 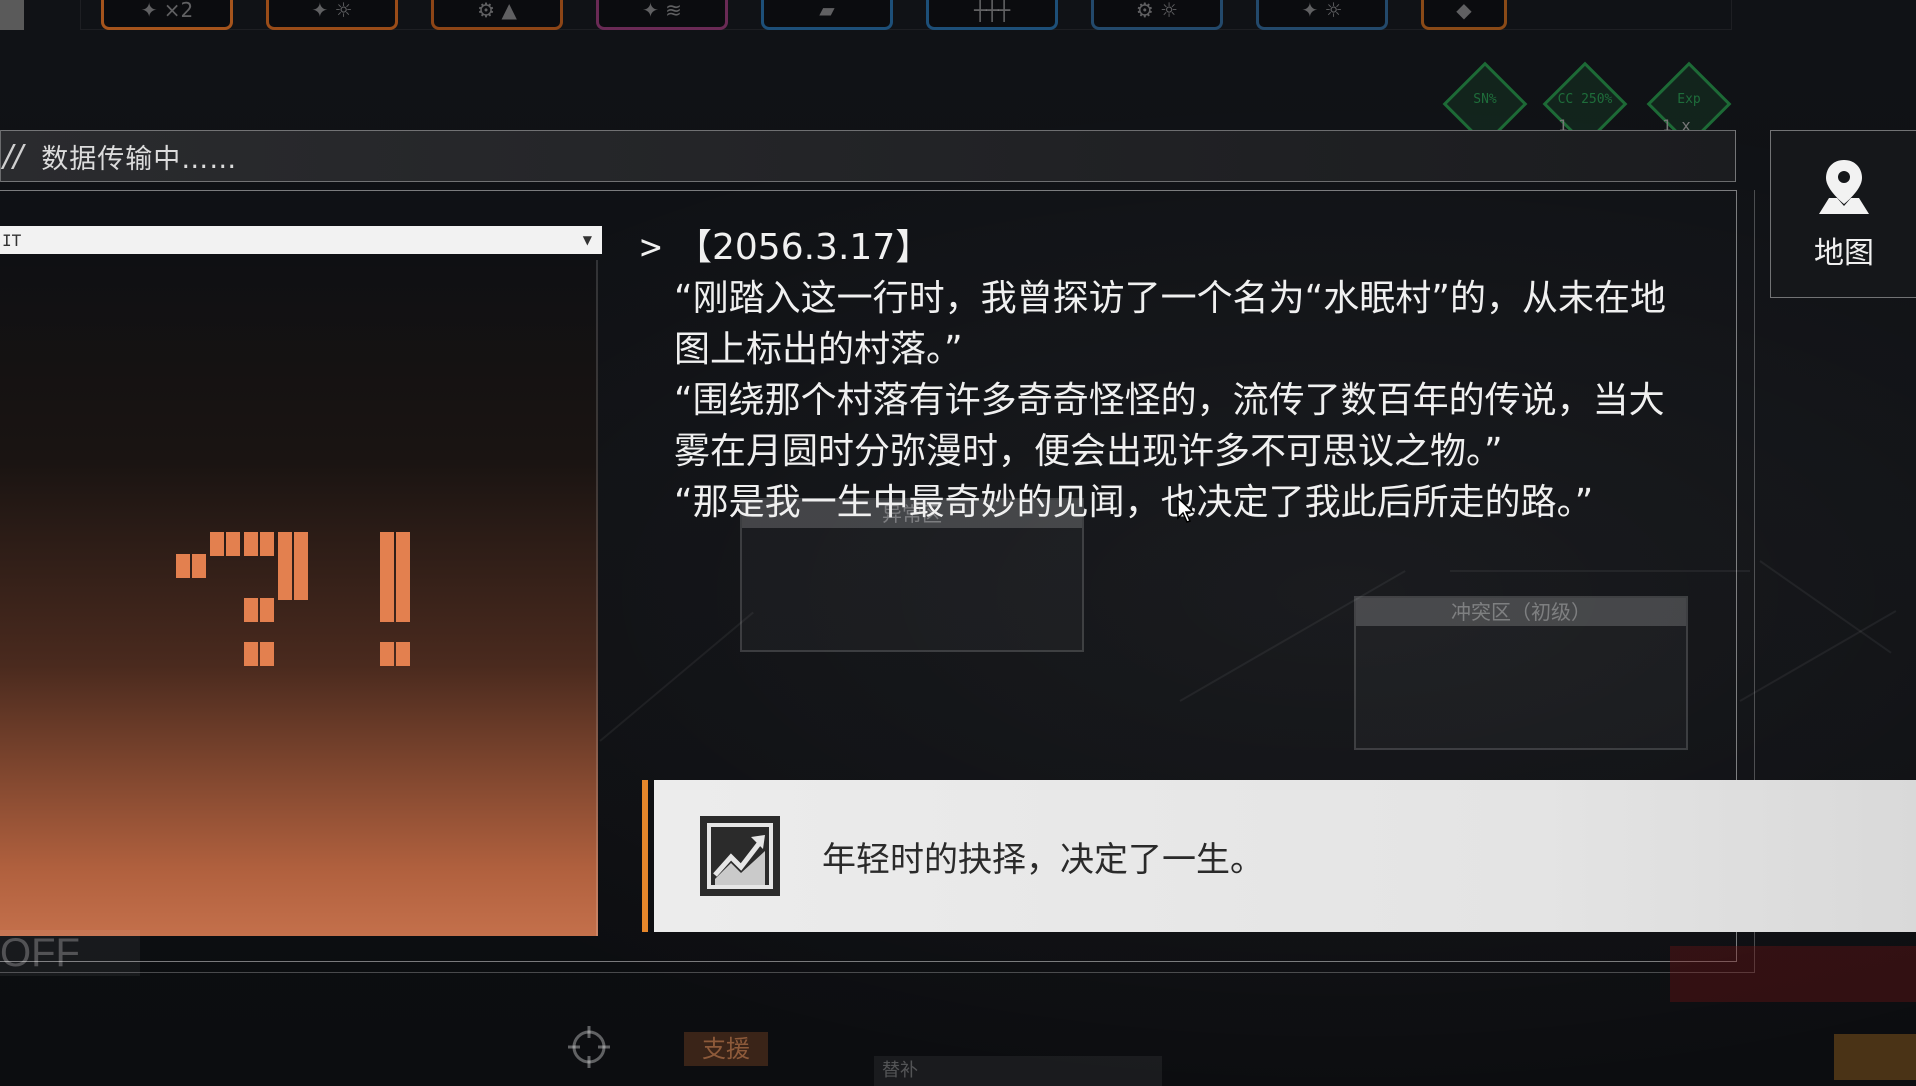 I want to click on auto-off-toggle: OFF, so click(x=70, y=953).